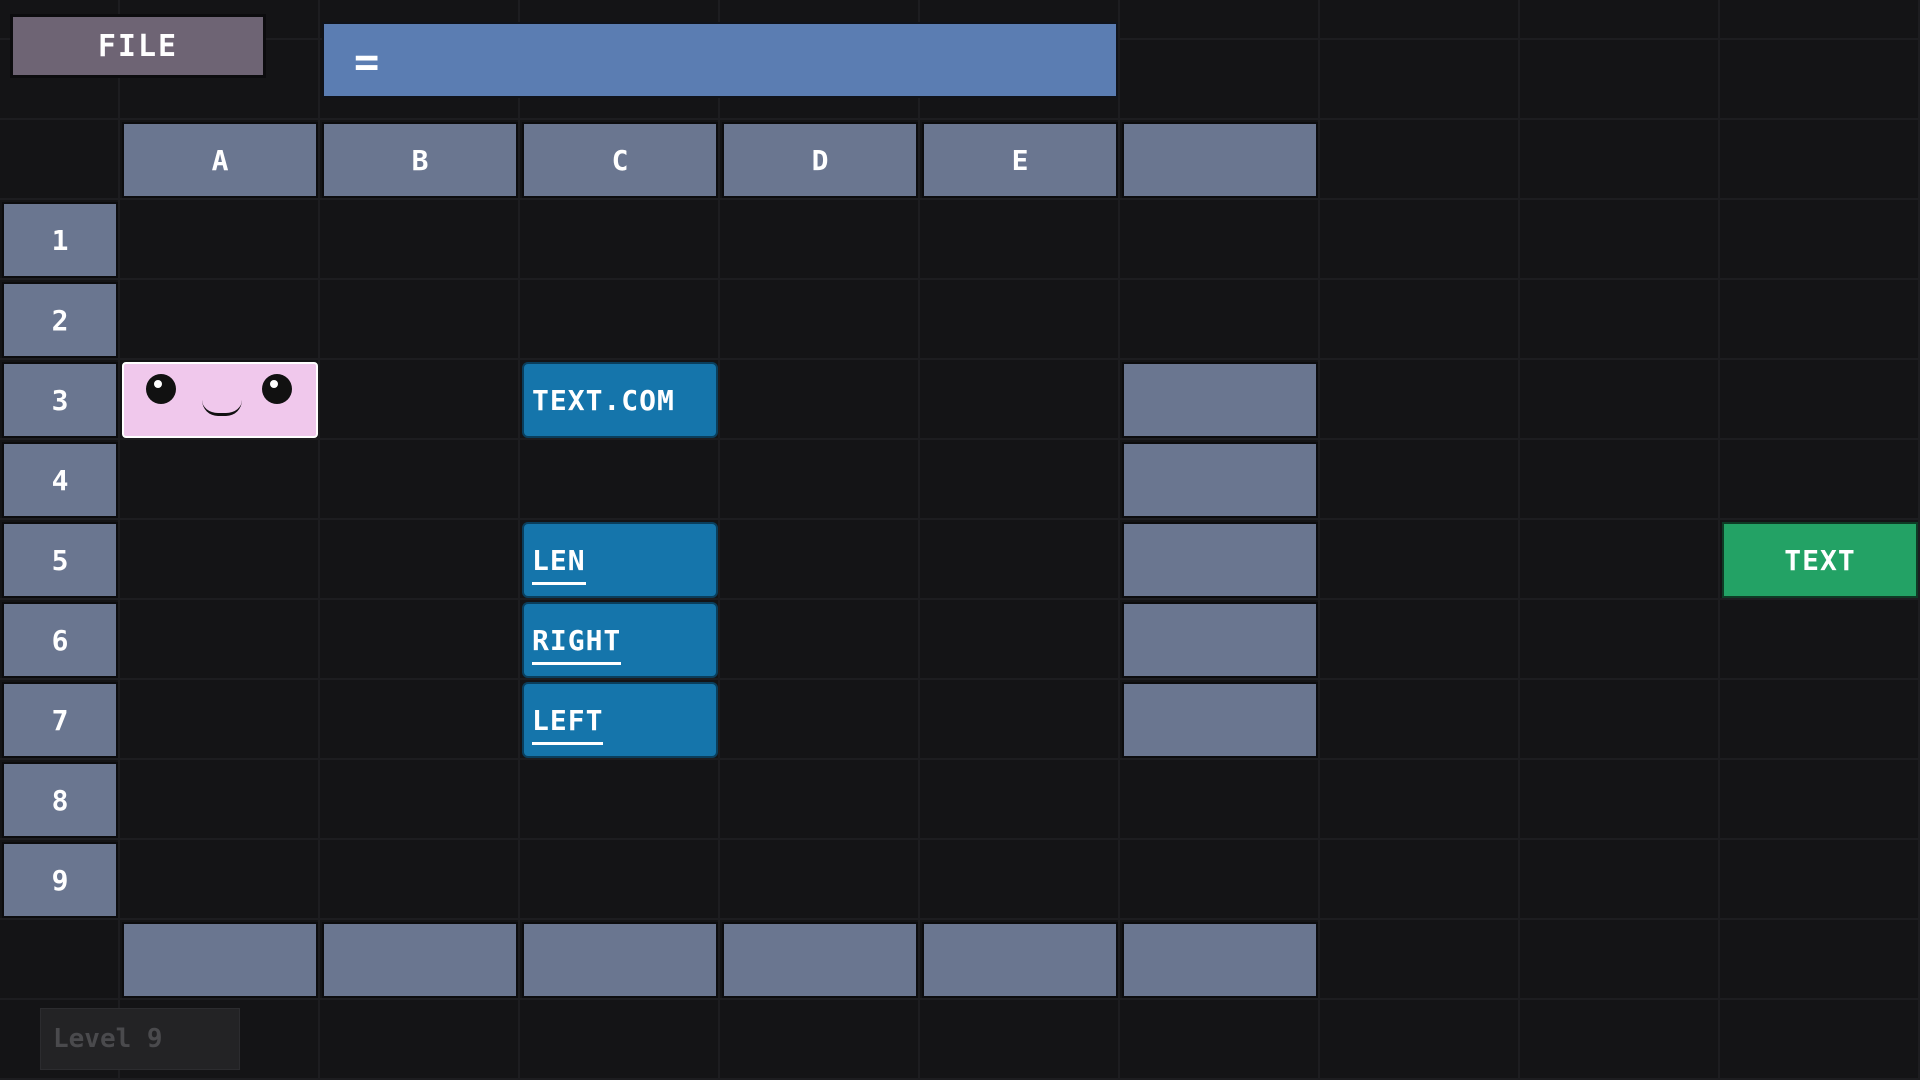 This screenshot has width=1920, height=1080. Describe the element at coordinates (60, 720) in the screenshot. I see `row-header-7: 7` at that location.